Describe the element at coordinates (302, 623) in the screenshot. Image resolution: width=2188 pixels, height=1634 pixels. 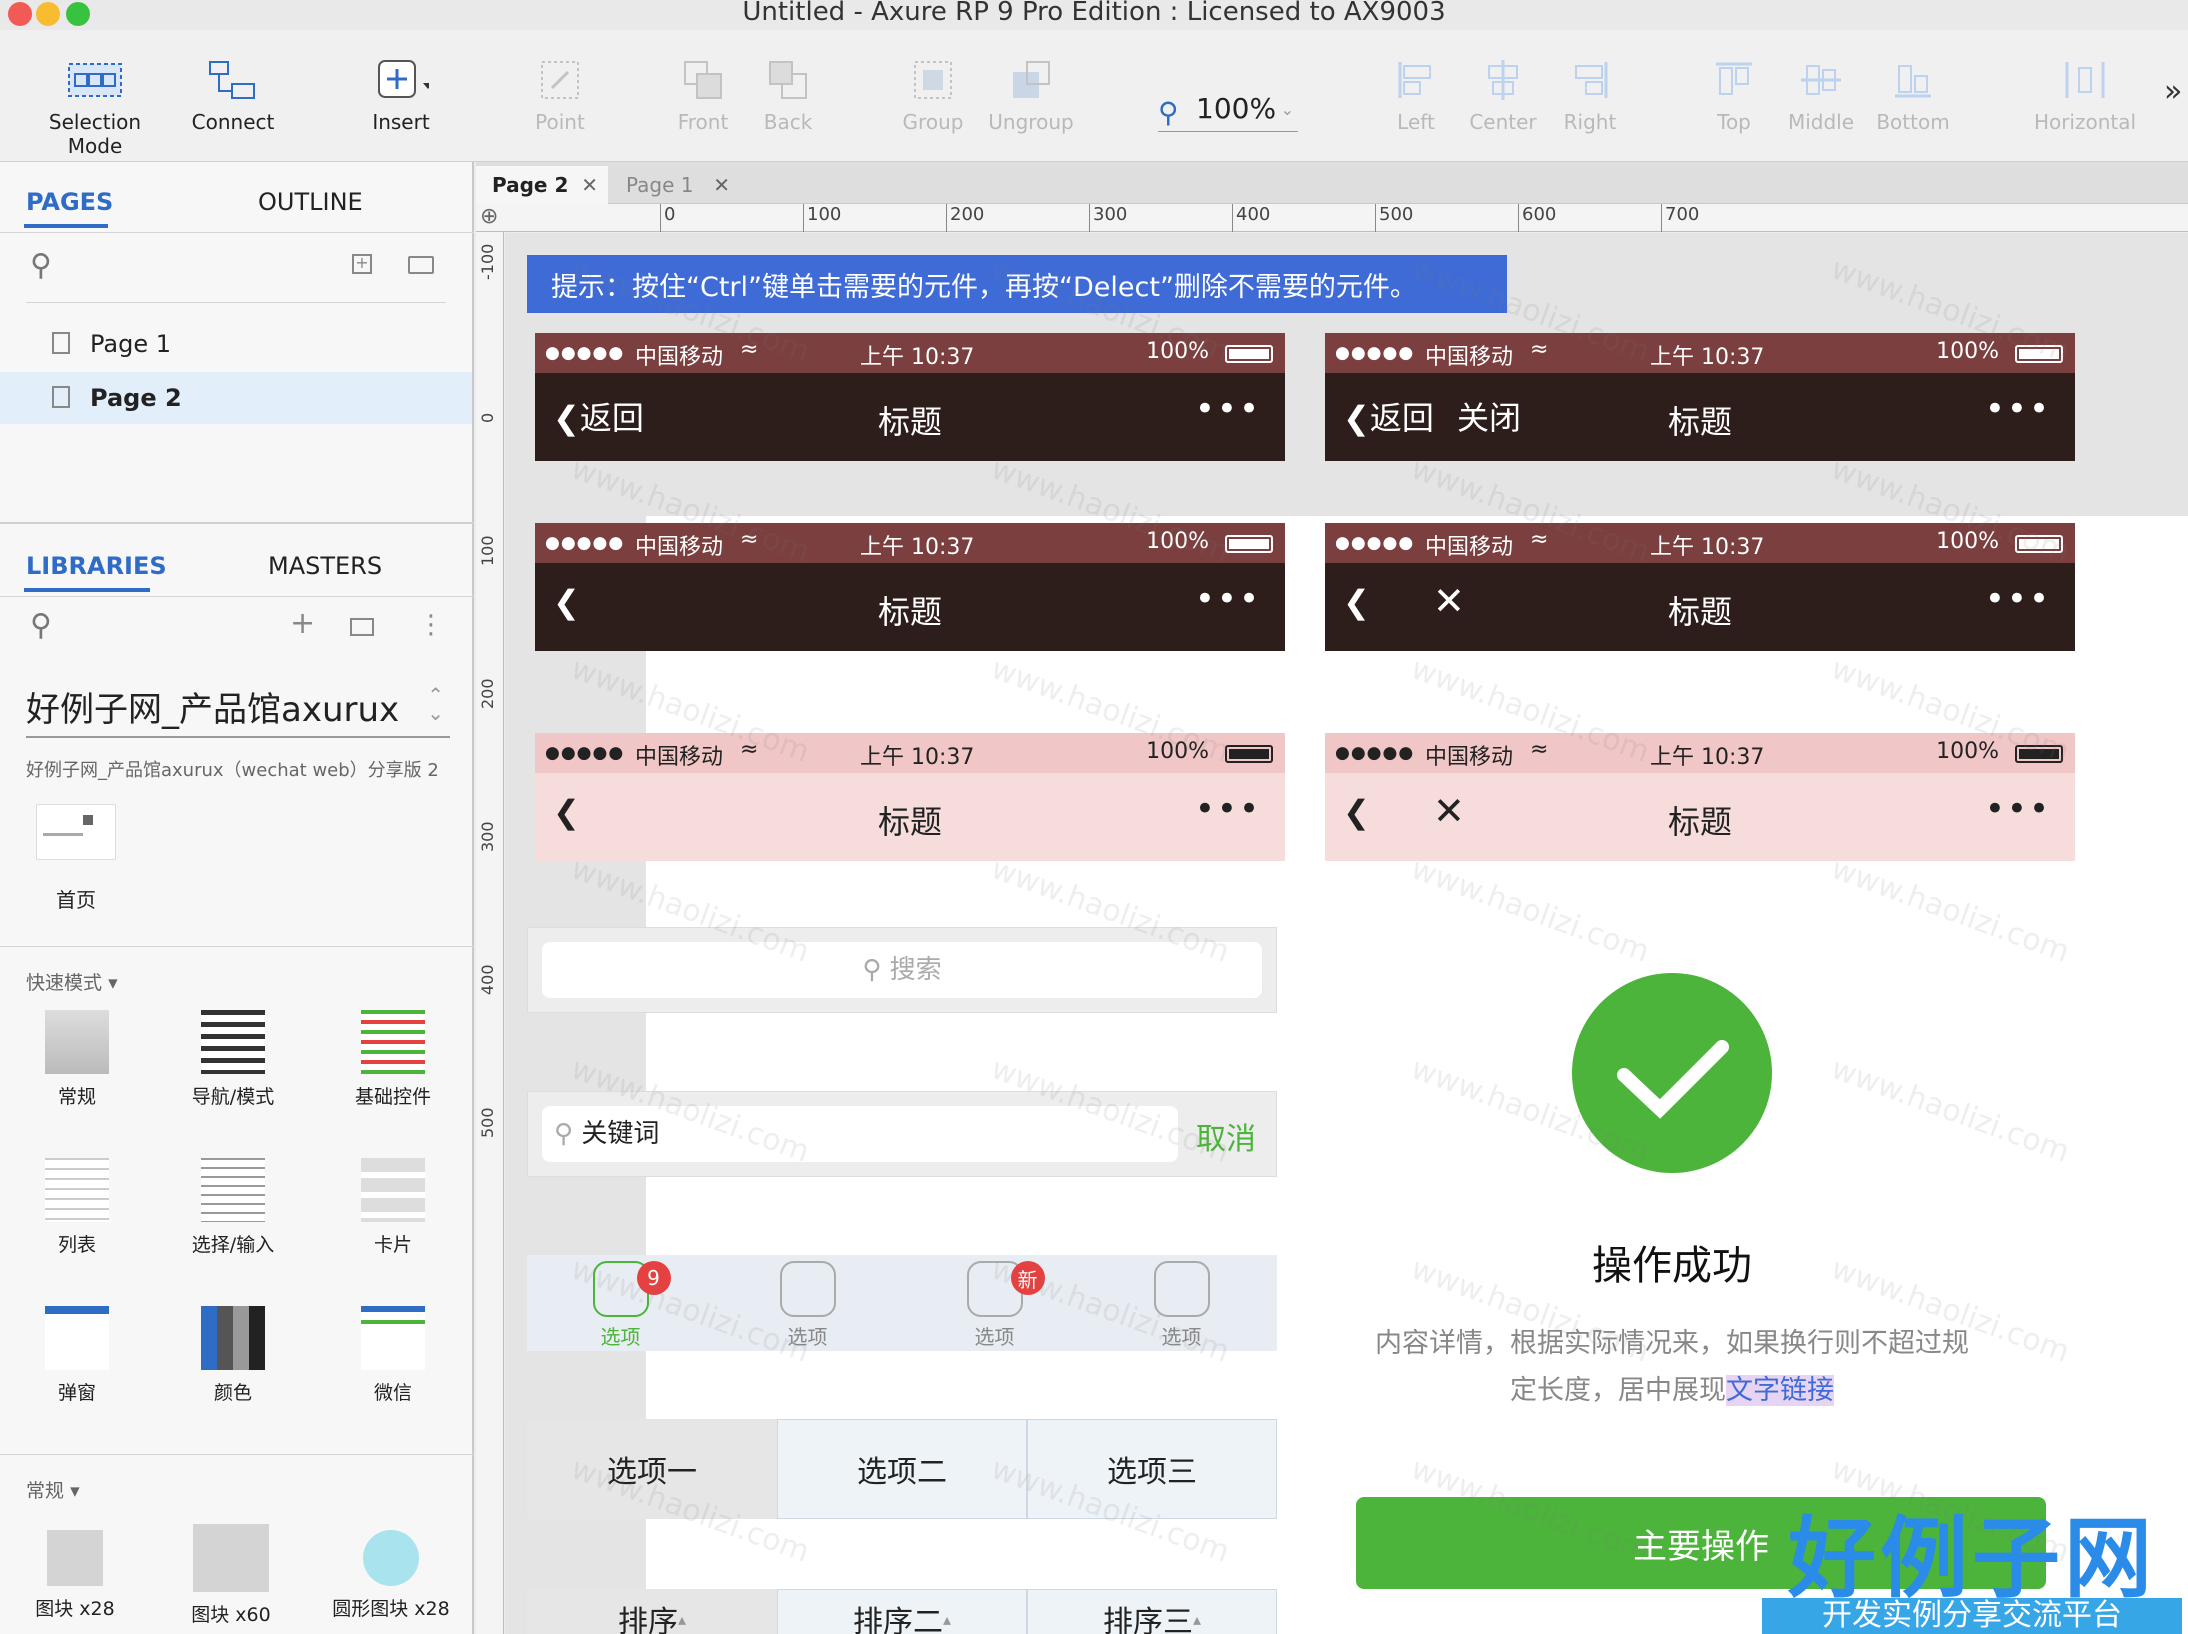
I see `add-library-icon: +` at that location.